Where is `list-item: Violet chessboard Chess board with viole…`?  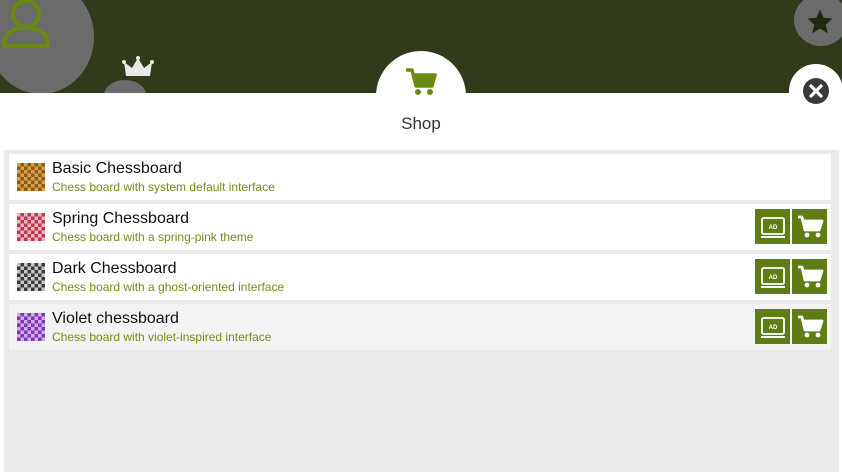
list-item: Violet chessboard Chess board with viole… is located at coordinates (420, 327).